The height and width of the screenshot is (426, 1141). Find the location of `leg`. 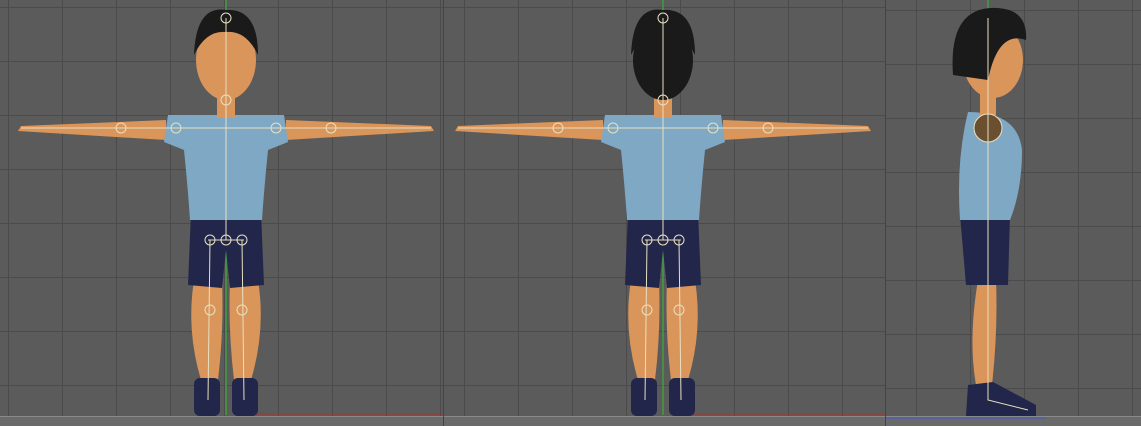

leg is located at coordinates (984, 332).